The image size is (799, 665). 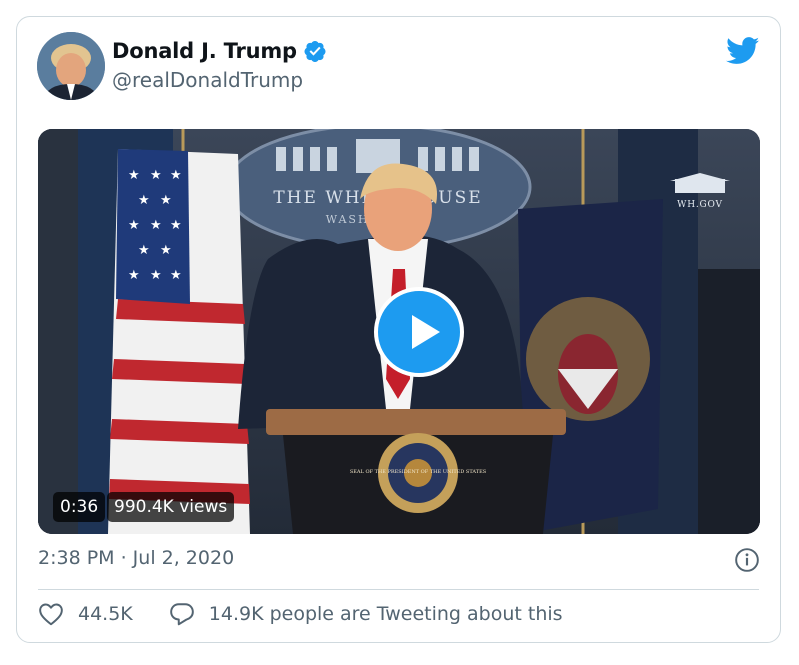 I want to click on reply-bubble-icon, so click(x=181, y=614).